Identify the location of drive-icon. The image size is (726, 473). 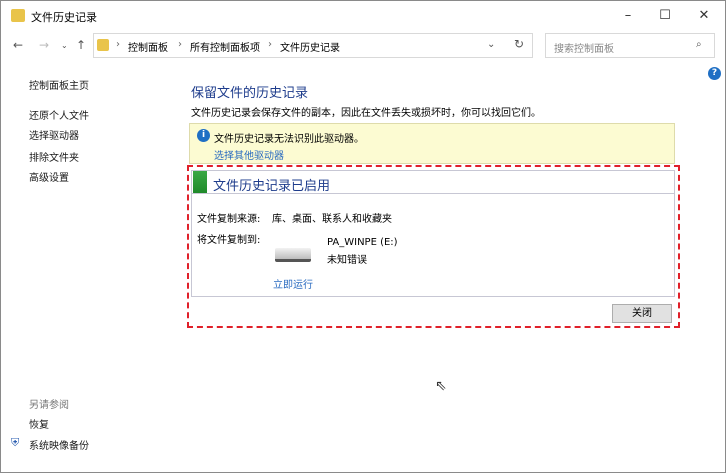
(293, 255).